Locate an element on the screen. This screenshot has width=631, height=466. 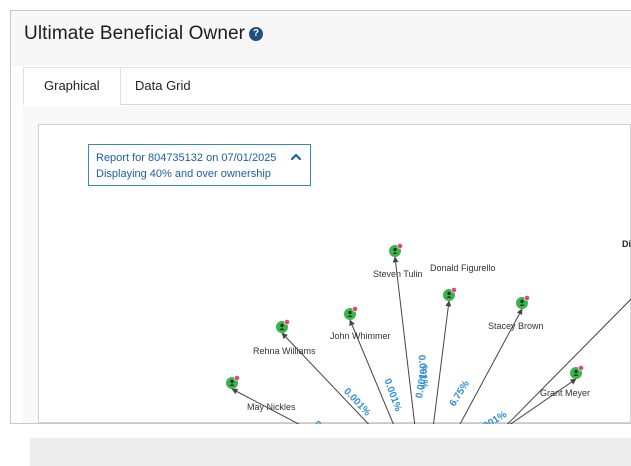
owner-name-label: Grant Meyer is located at coordinates (565, 393).